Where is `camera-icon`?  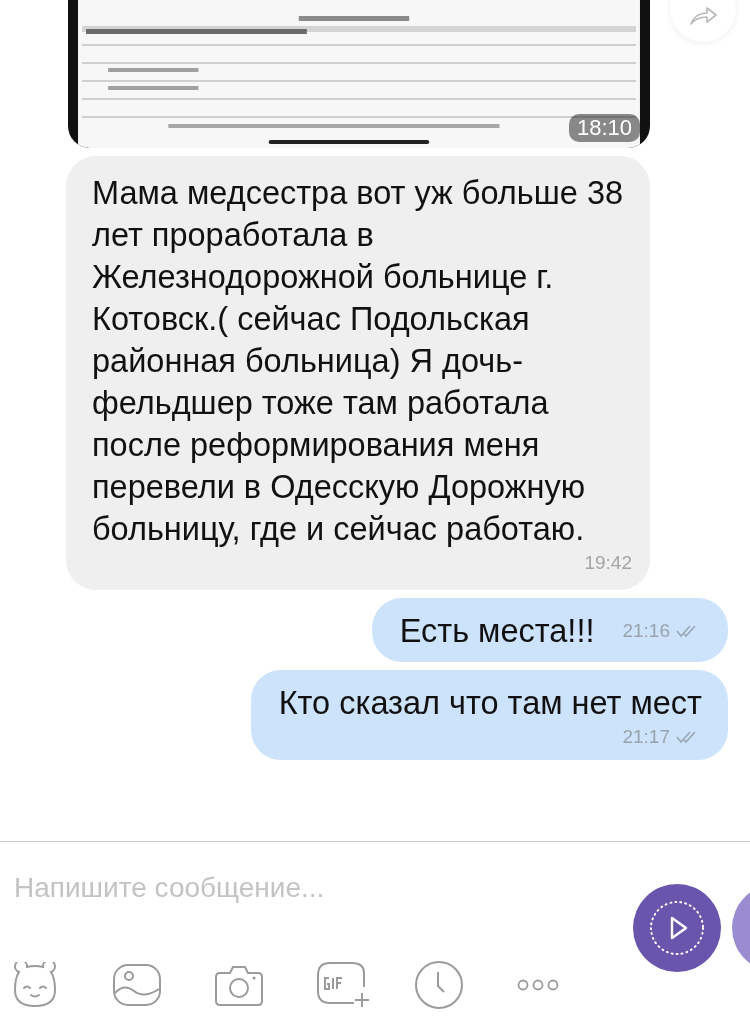 camera-icon is located at coordinates (239, 985).